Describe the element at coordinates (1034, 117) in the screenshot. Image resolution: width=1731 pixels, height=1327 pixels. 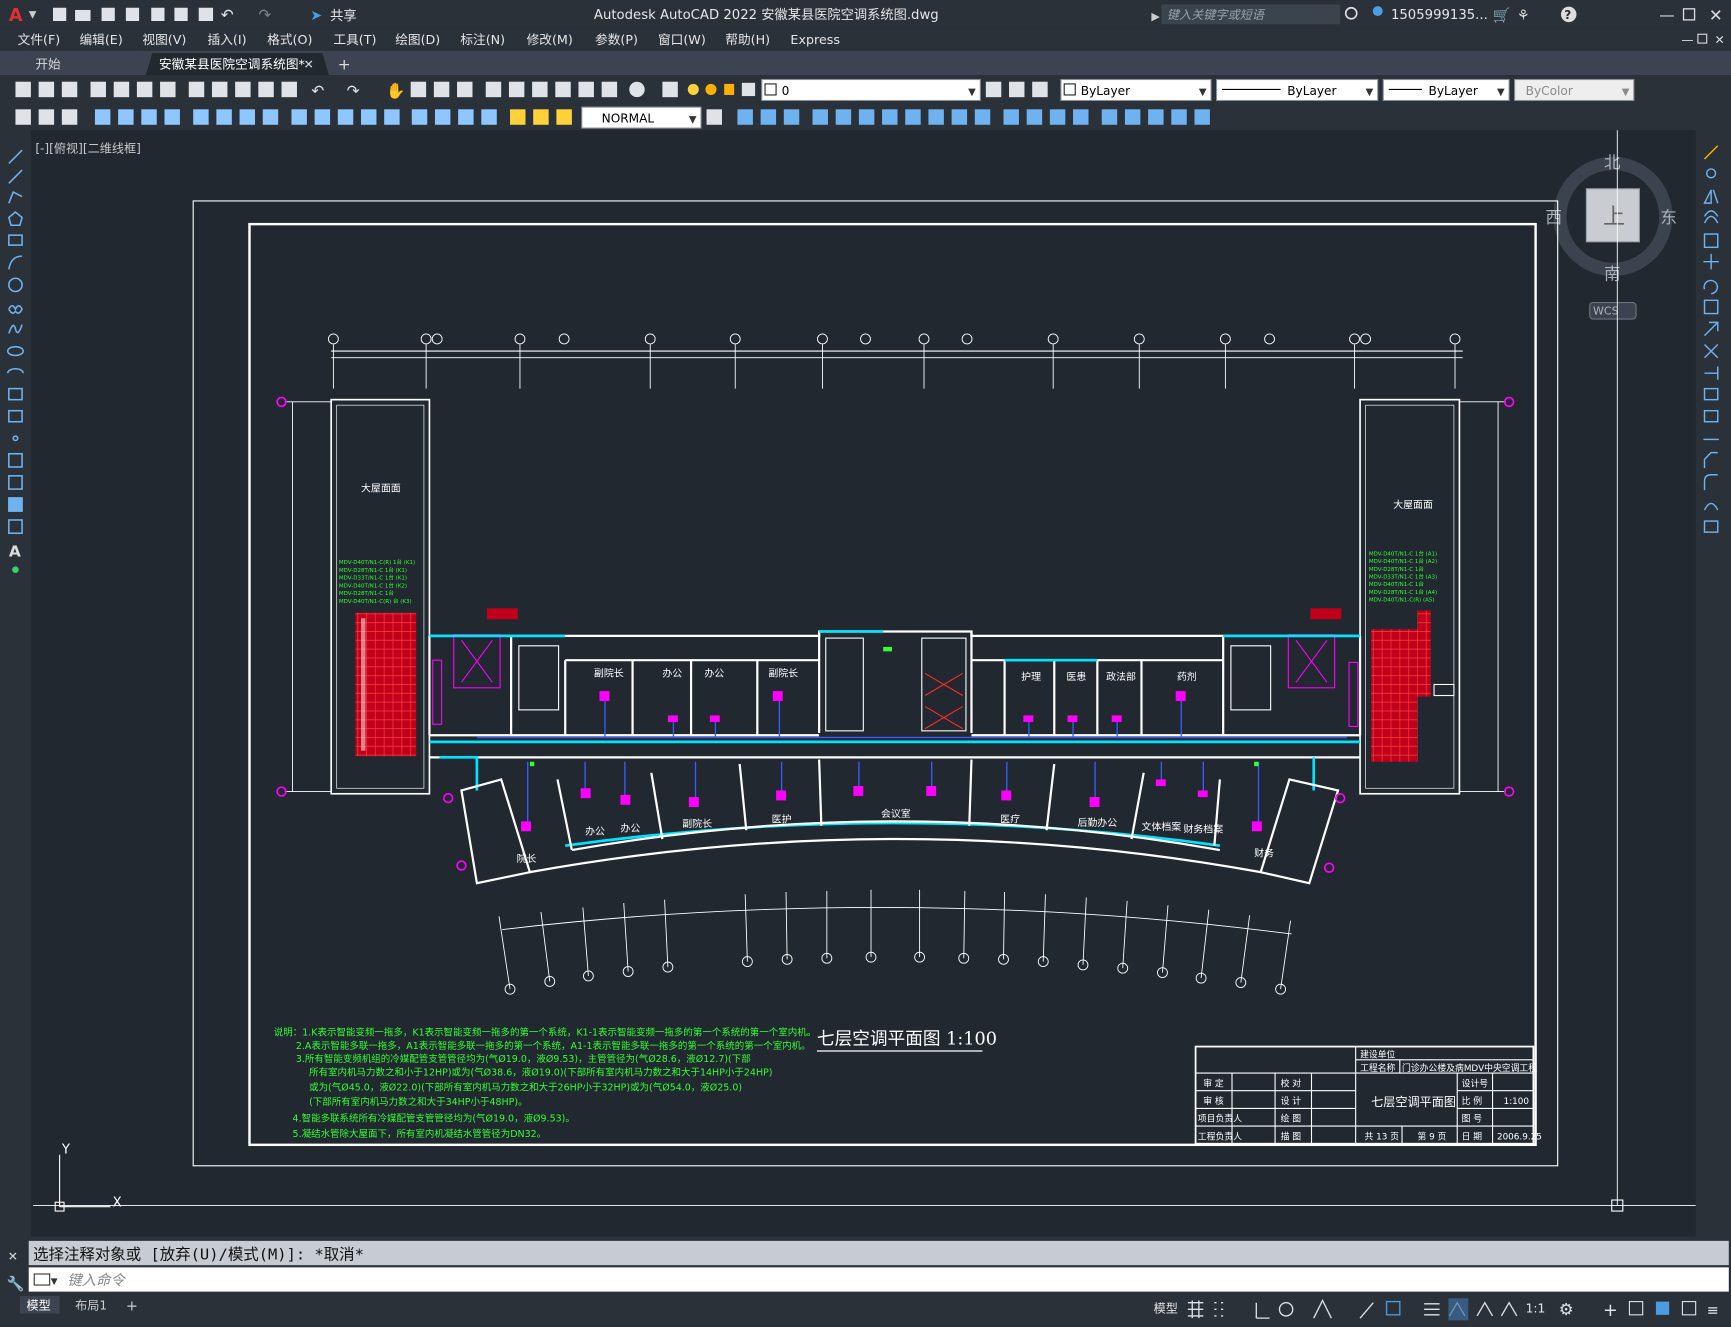
I see `toolbar-join-icon` at that location.